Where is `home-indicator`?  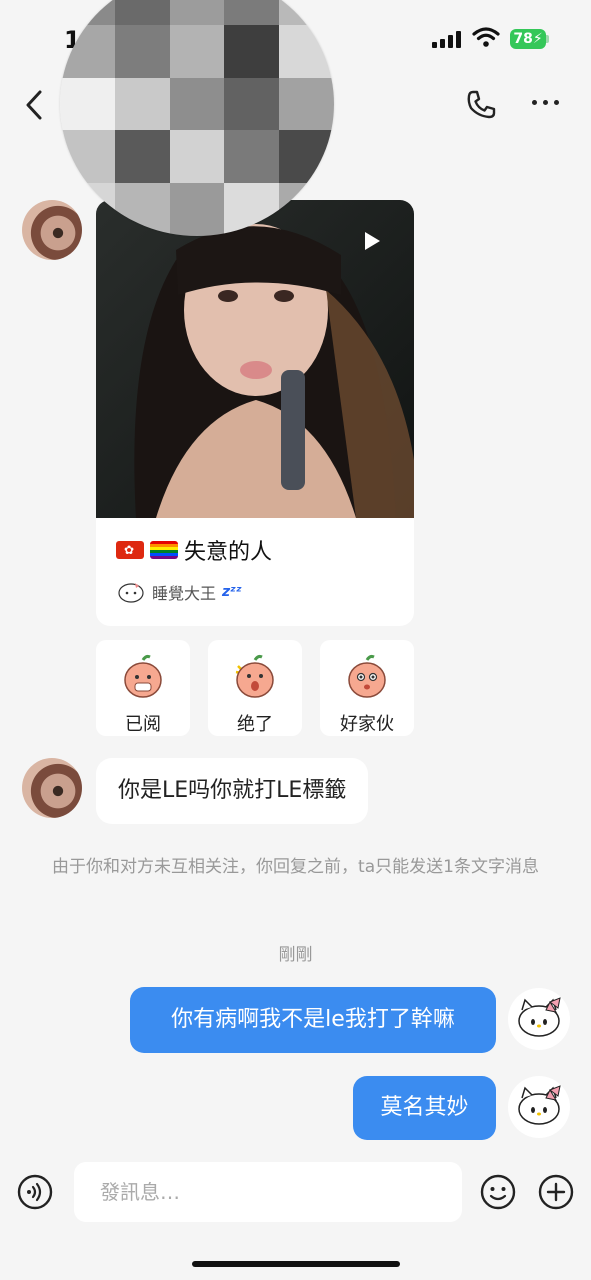 home-indicator is located at coordinates (296, 1264).